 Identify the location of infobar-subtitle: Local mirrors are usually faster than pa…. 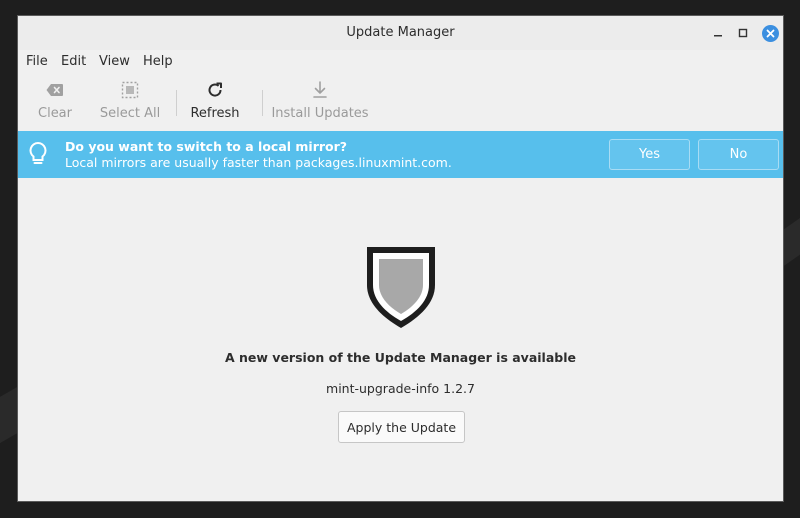
(258, 162).